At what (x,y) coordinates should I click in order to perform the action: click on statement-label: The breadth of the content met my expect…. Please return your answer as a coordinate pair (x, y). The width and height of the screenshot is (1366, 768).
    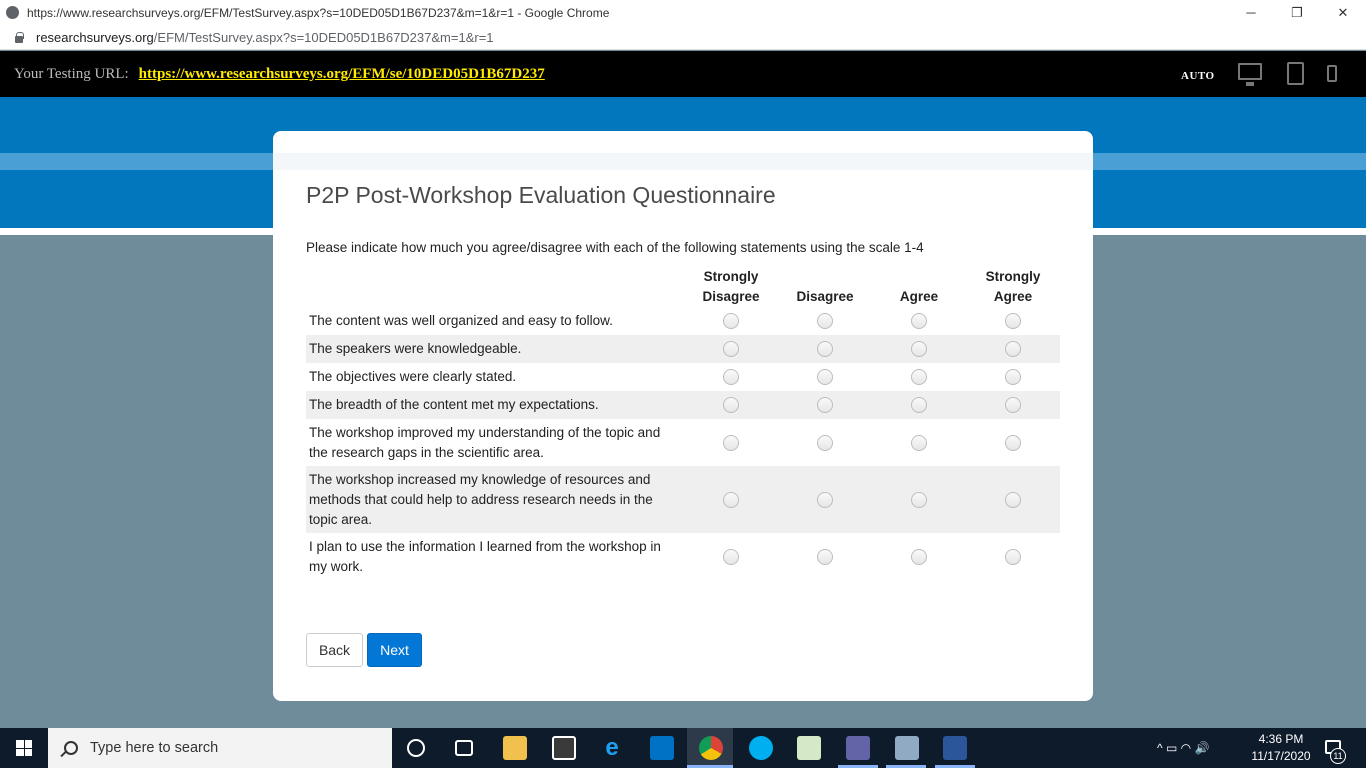
    Looking at the image, I should click on (454, 404).